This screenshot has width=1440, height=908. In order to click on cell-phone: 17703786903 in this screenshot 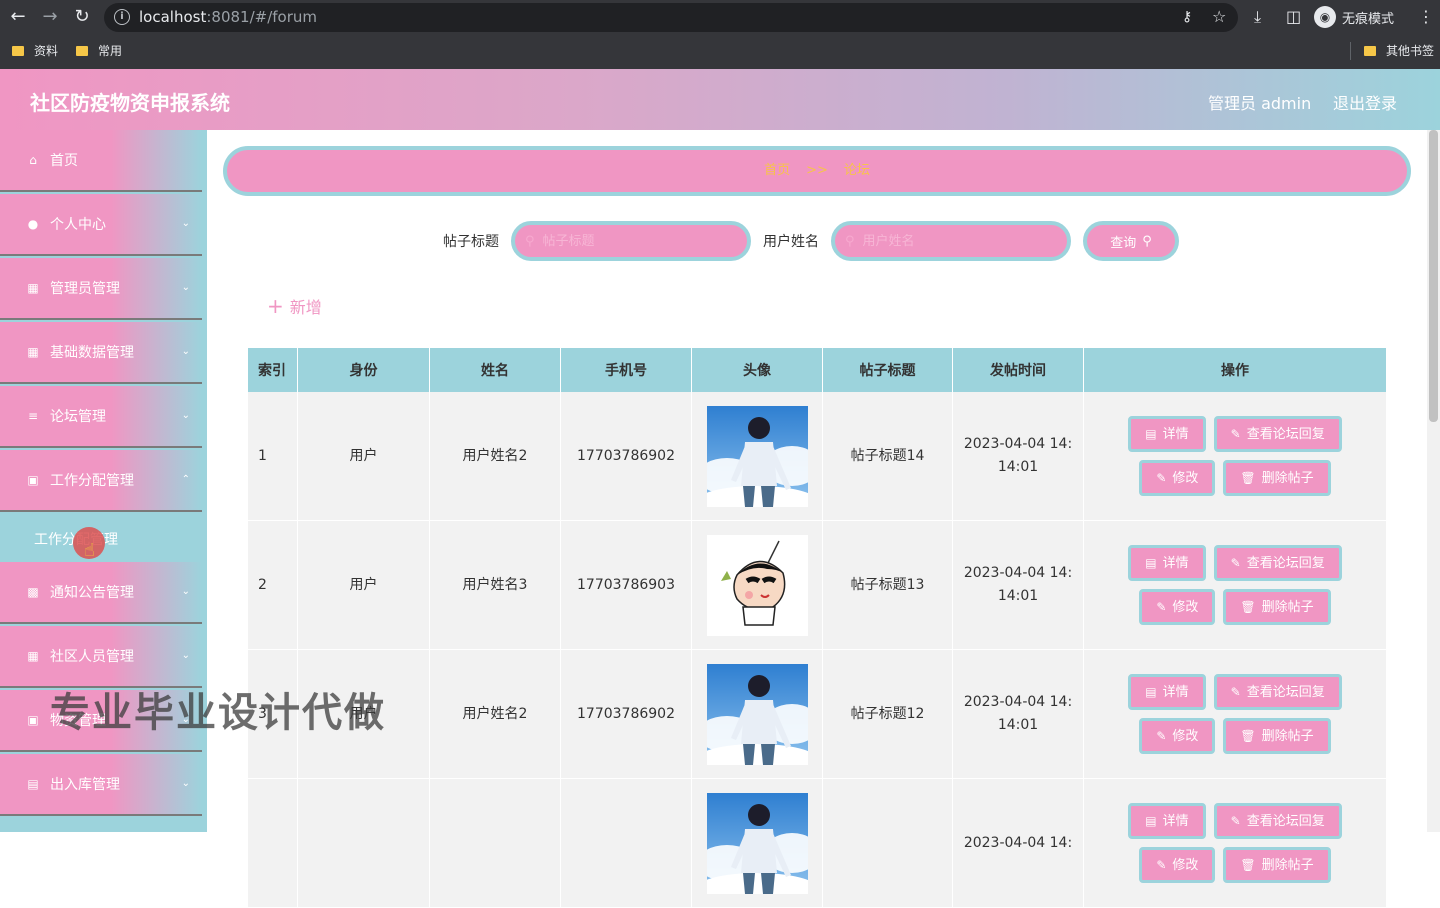, I will do `click(626, 585)`.